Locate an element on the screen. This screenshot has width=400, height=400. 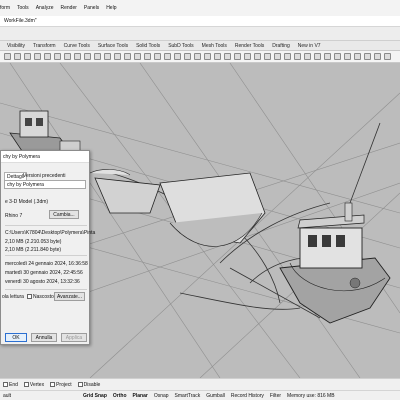
tab-transform: Transform is located at coordinates (44, 46).